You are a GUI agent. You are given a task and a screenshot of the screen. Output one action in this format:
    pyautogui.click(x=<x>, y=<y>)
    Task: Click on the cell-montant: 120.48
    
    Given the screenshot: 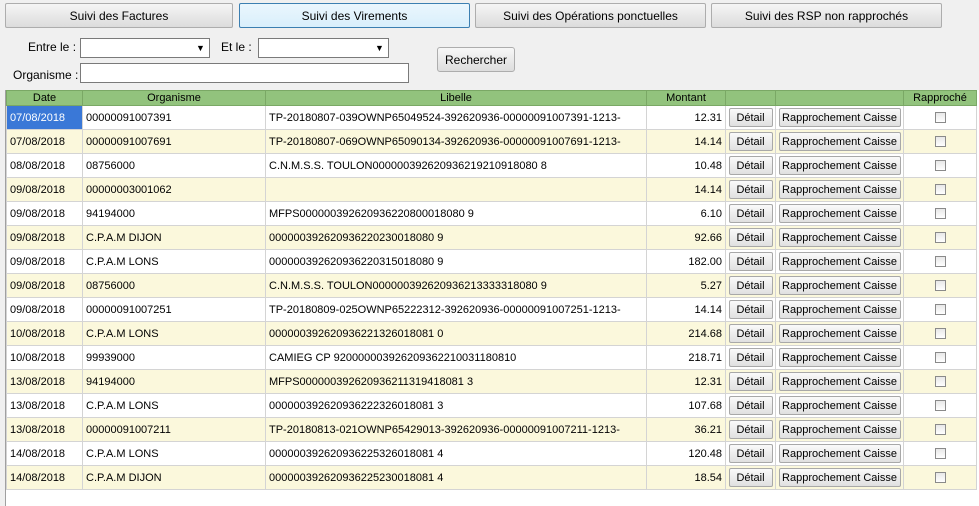 What is the action you would take?
    pyautogui.click(x=686, y=453)
    